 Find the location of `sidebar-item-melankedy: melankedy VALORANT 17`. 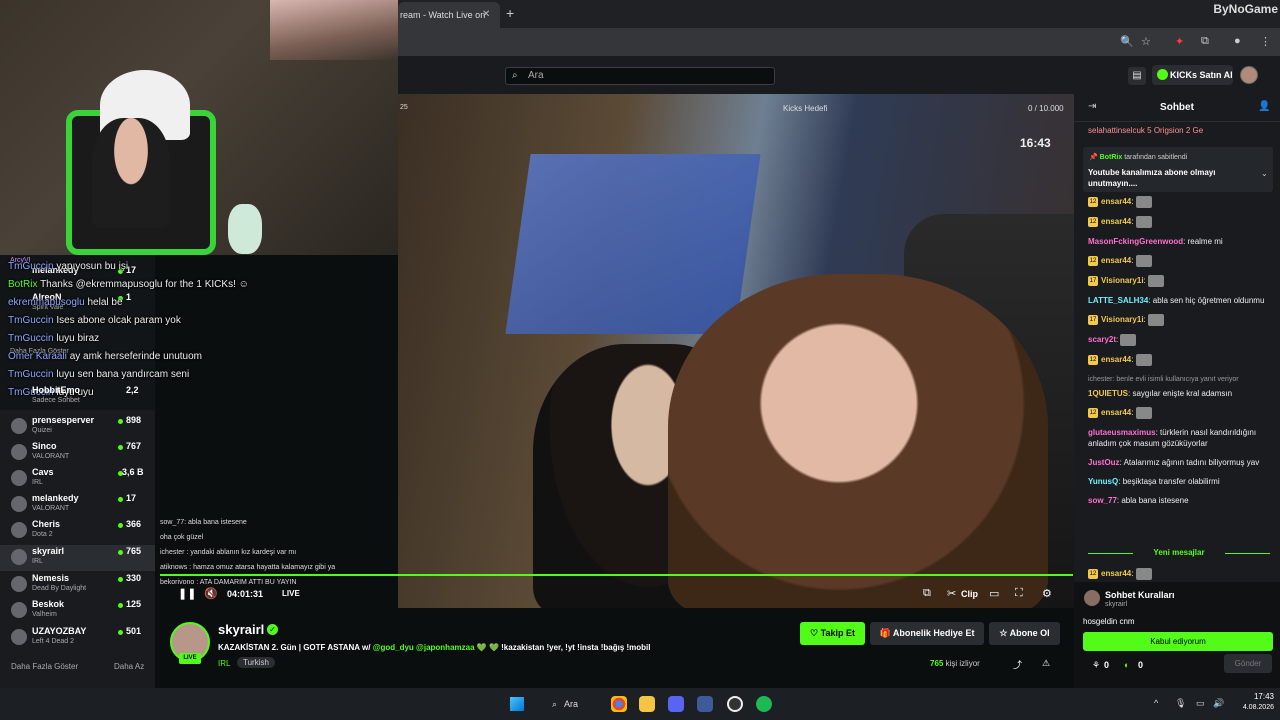

sidebar-item-melankedy: melankedy VALORANT 17 is located at coordinates (77, 505).